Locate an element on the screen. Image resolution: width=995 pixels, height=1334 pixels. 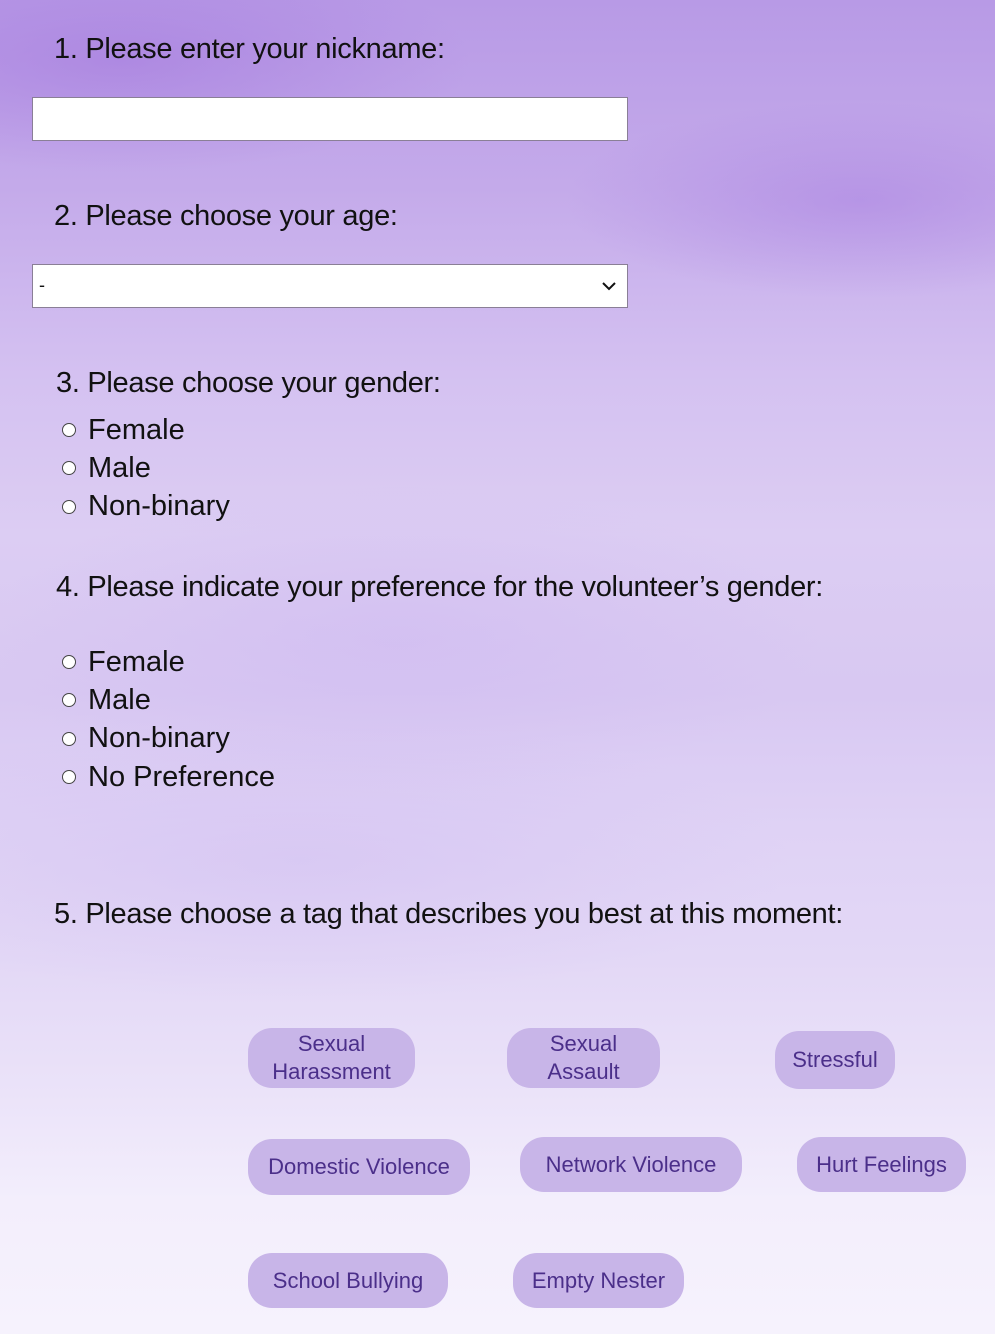
volunteer-gender-option-non-binary: Non-binary is located at coordinates (167, 739).